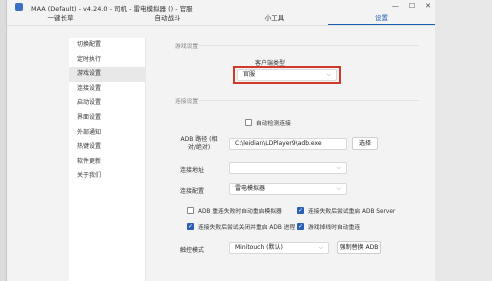  Describe the element at coordinates (192, 250) in the screenshot. I see `touch-mode-label: 触控模式` at that location.